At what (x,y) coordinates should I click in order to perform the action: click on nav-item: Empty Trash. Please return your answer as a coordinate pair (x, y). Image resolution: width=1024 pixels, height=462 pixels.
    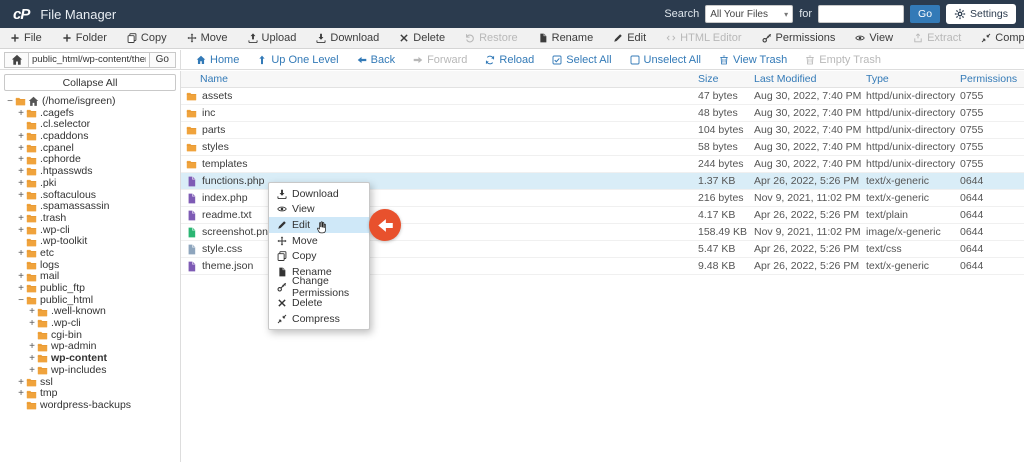
    Looking at the image, I should click on (843, 60).